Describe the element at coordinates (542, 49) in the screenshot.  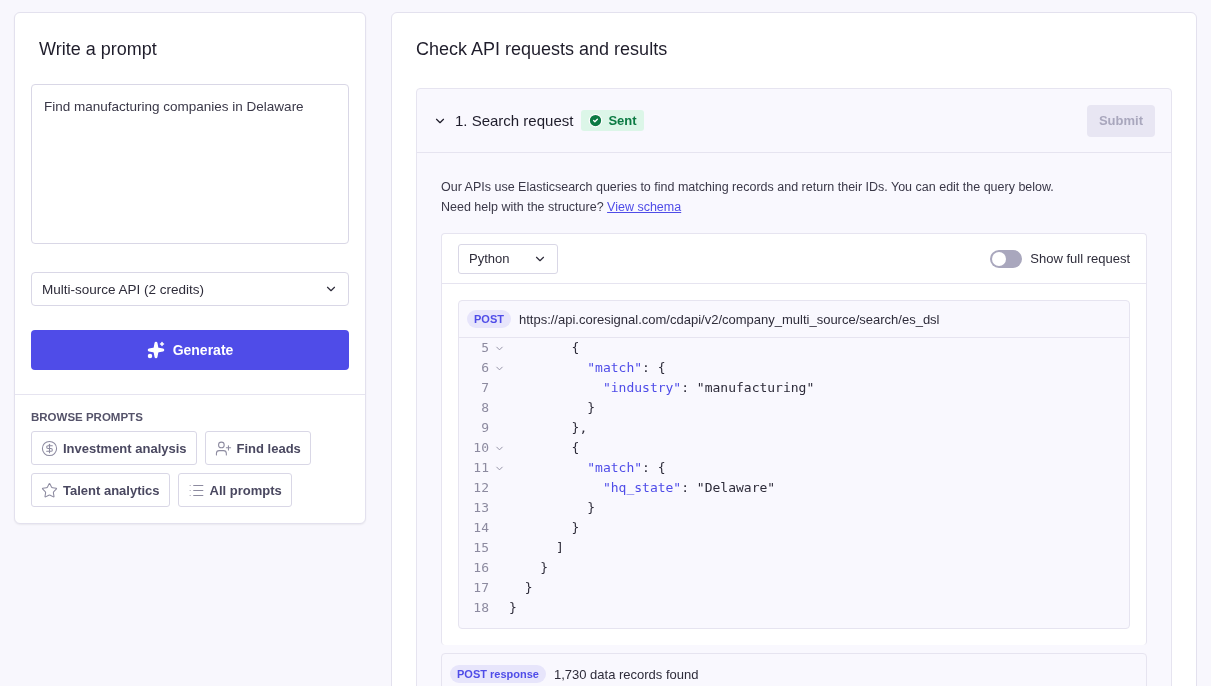
I see `panel-title: Check API requests and results` at that location.